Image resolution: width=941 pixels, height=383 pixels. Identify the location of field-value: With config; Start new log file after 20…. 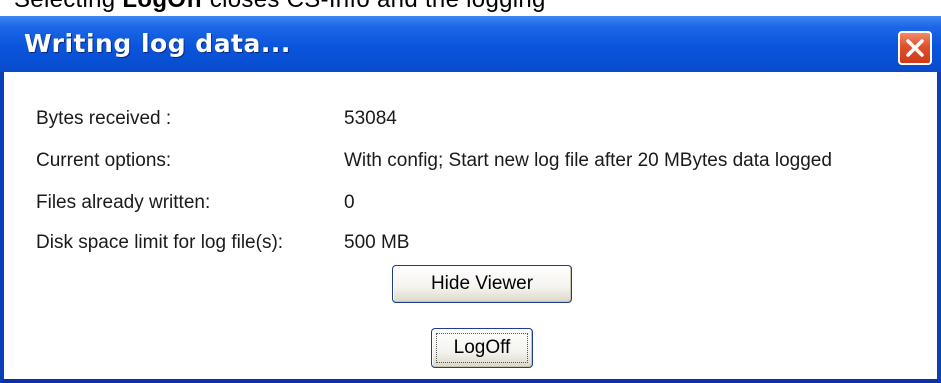
(588, 160).